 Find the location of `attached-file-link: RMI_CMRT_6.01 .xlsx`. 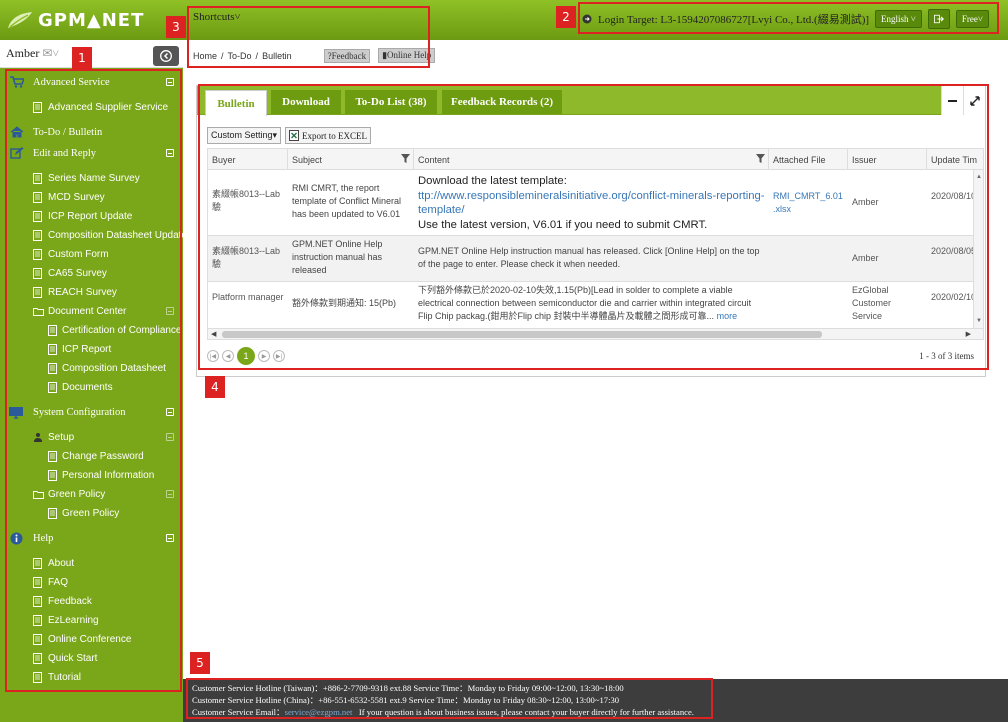

attached-file-link: RMI_CMRT_6.01 .xlsx is located at coordinates (808, 203).